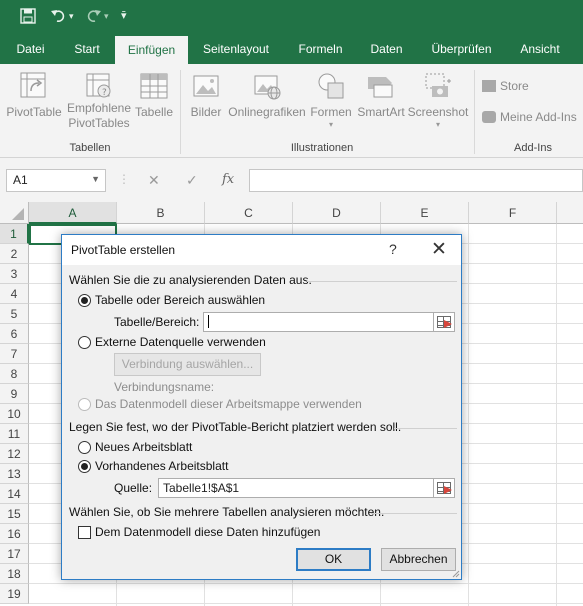 The height and width of the screenshot is (606, 583). What do you see at coordinates (14, 474) in the screenshot?
I see `row-header: 13` at bounding box center [14, 474].